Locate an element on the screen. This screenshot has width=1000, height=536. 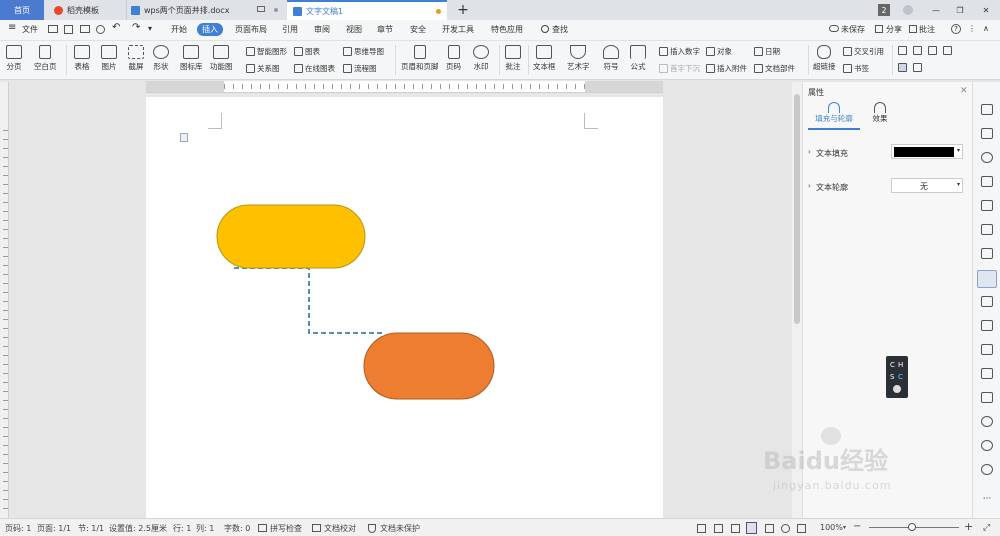
web-view-icon is located at coordinates (785, 528).